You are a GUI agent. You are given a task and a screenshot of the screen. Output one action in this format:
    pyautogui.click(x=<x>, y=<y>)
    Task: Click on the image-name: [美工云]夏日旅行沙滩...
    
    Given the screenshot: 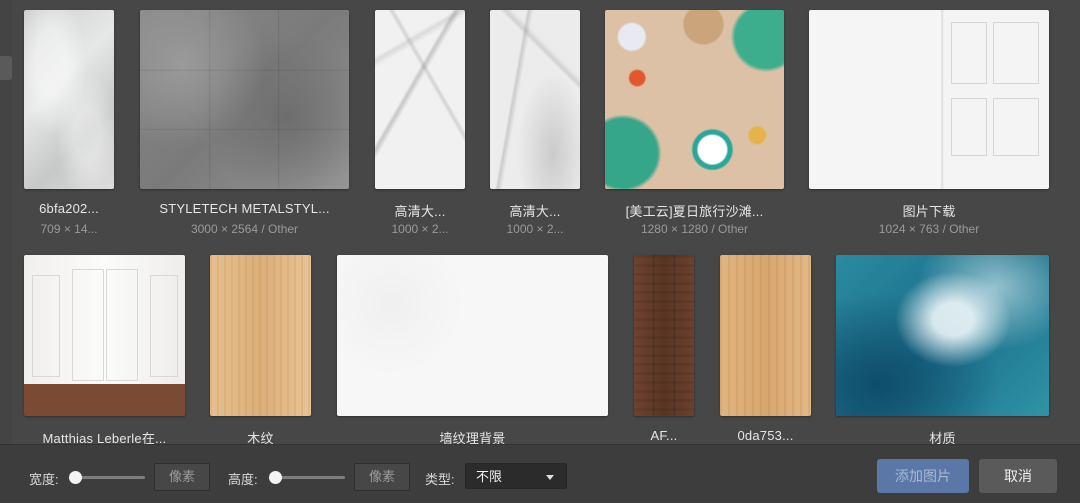 What is the action you would take?
    pyautogui.click(x=694, y=211)
    